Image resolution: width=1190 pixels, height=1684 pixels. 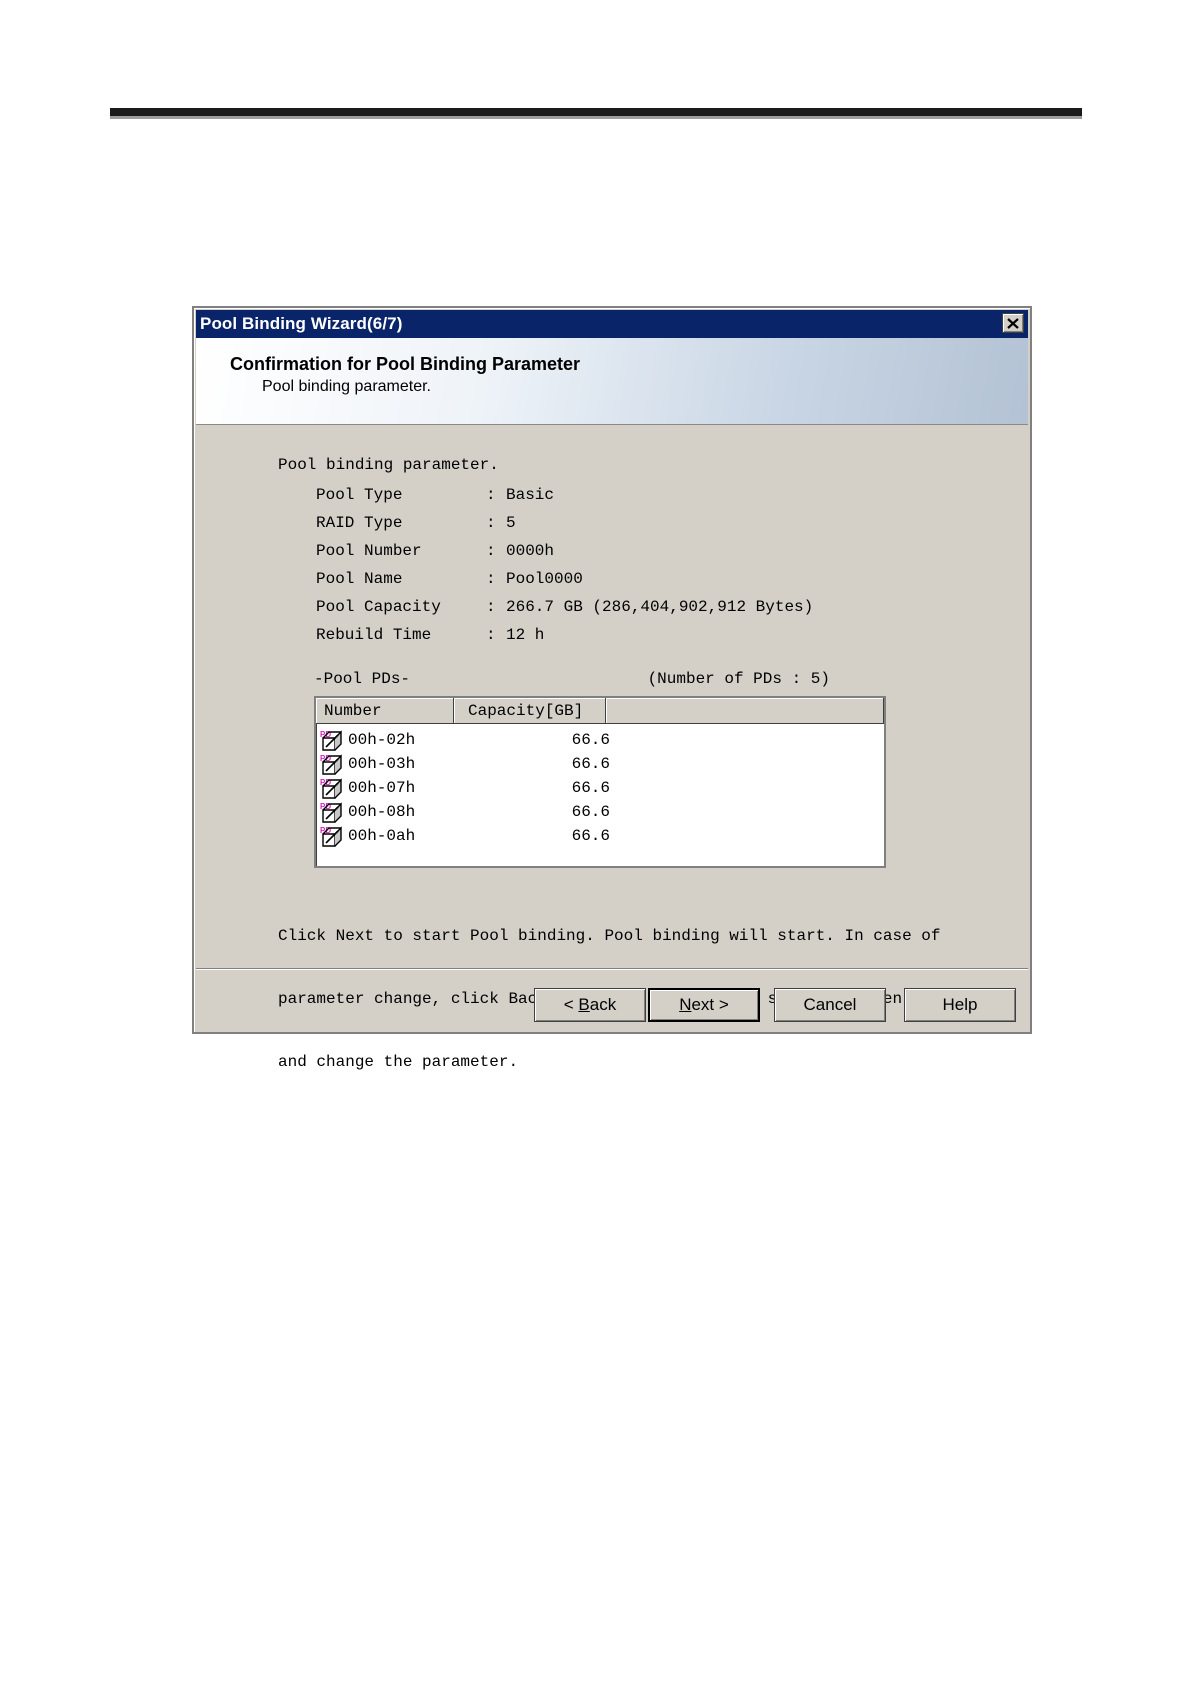 I want to click on pool-pds-label: -Pool PDs-, so click(x=362, y=679).